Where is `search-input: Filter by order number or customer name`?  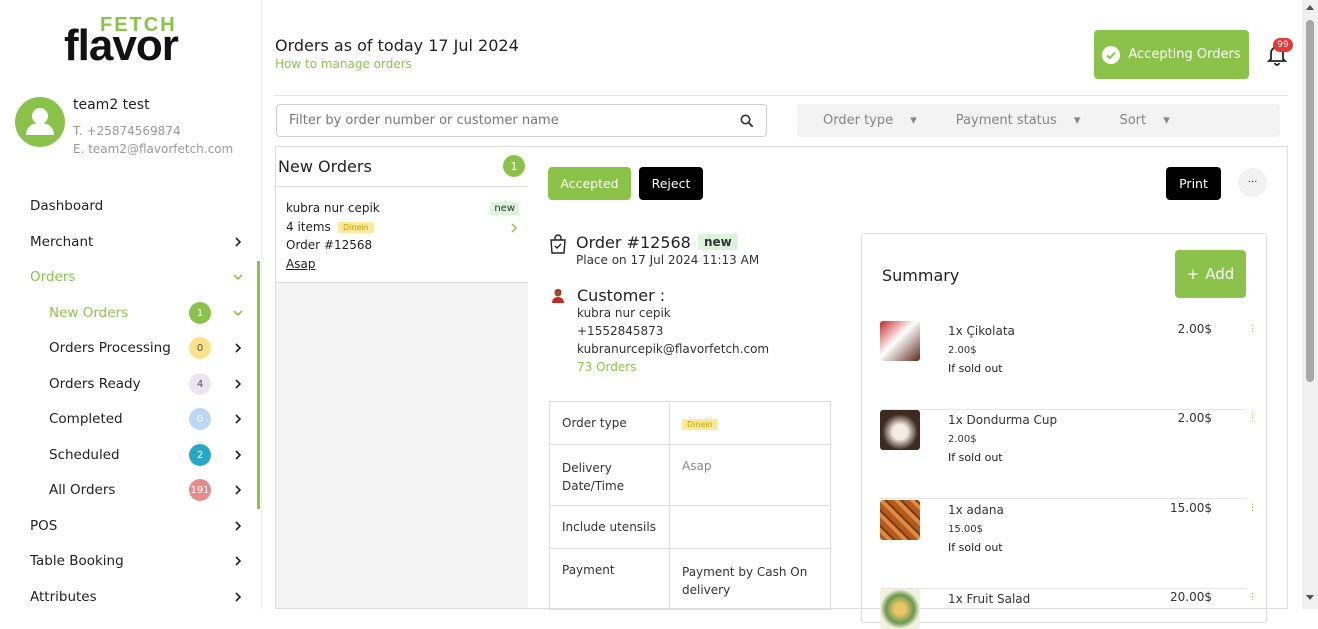
search-input: Filter by order number or customer name is located at coordinates (521, 120).